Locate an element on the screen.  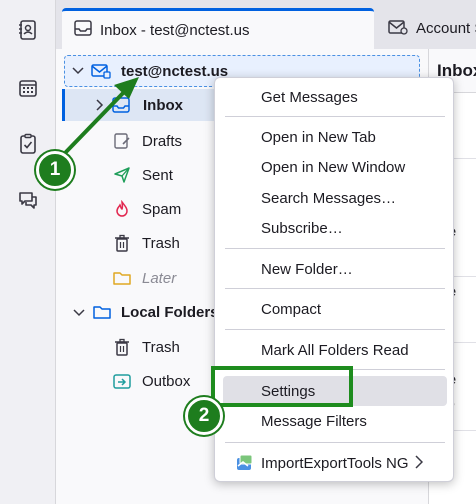
spam-flame-icon is located at coordinates (122, 209).